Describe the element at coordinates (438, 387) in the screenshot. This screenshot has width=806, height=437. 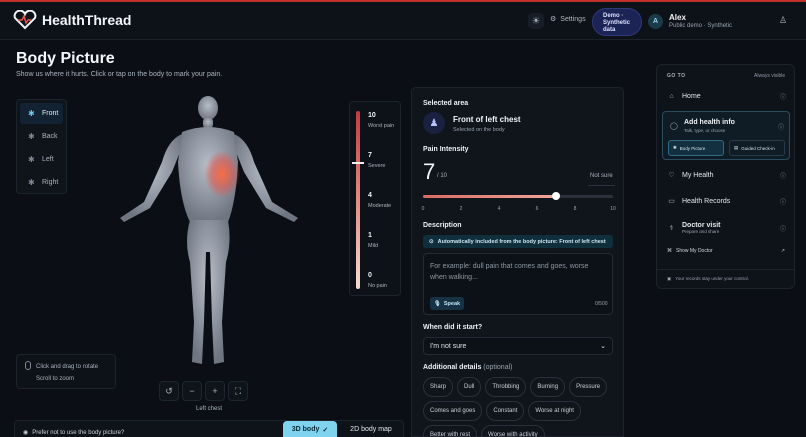
I see `detail-chip: Sharp` at that location.